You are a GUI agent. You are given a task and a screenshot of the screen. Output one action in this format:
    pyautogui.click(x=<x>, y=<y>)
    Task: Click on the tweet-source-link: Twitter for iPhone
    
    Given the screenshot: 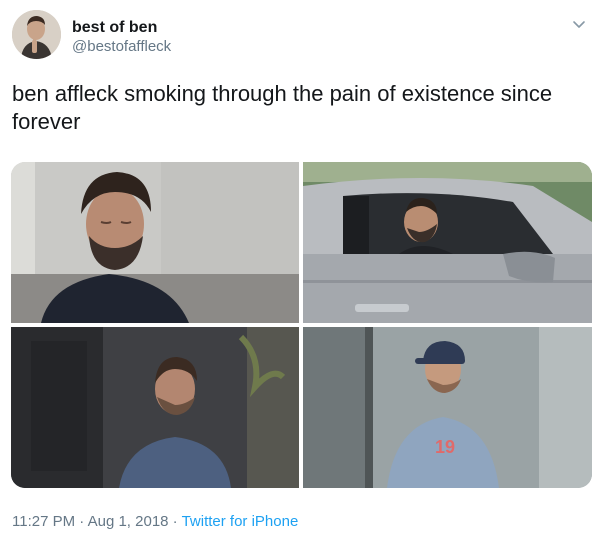 What is the action you would take?
    pyautogui.click(x=240, y=521)
    